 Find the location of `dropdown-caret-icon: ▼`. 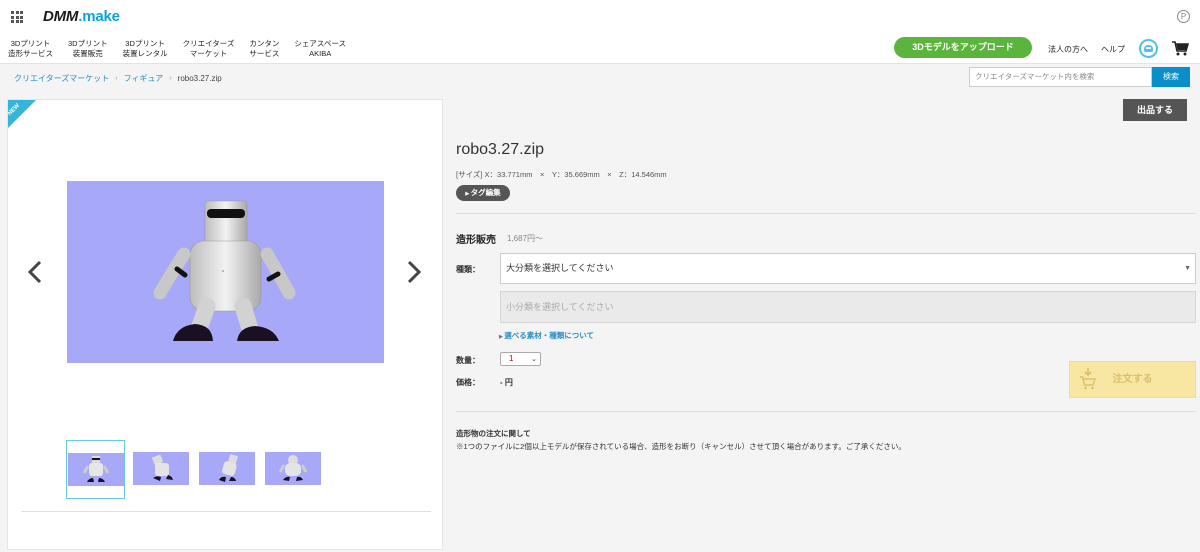

dropdown-caret-icon: ▼ is located at coordinates (1187, 268).